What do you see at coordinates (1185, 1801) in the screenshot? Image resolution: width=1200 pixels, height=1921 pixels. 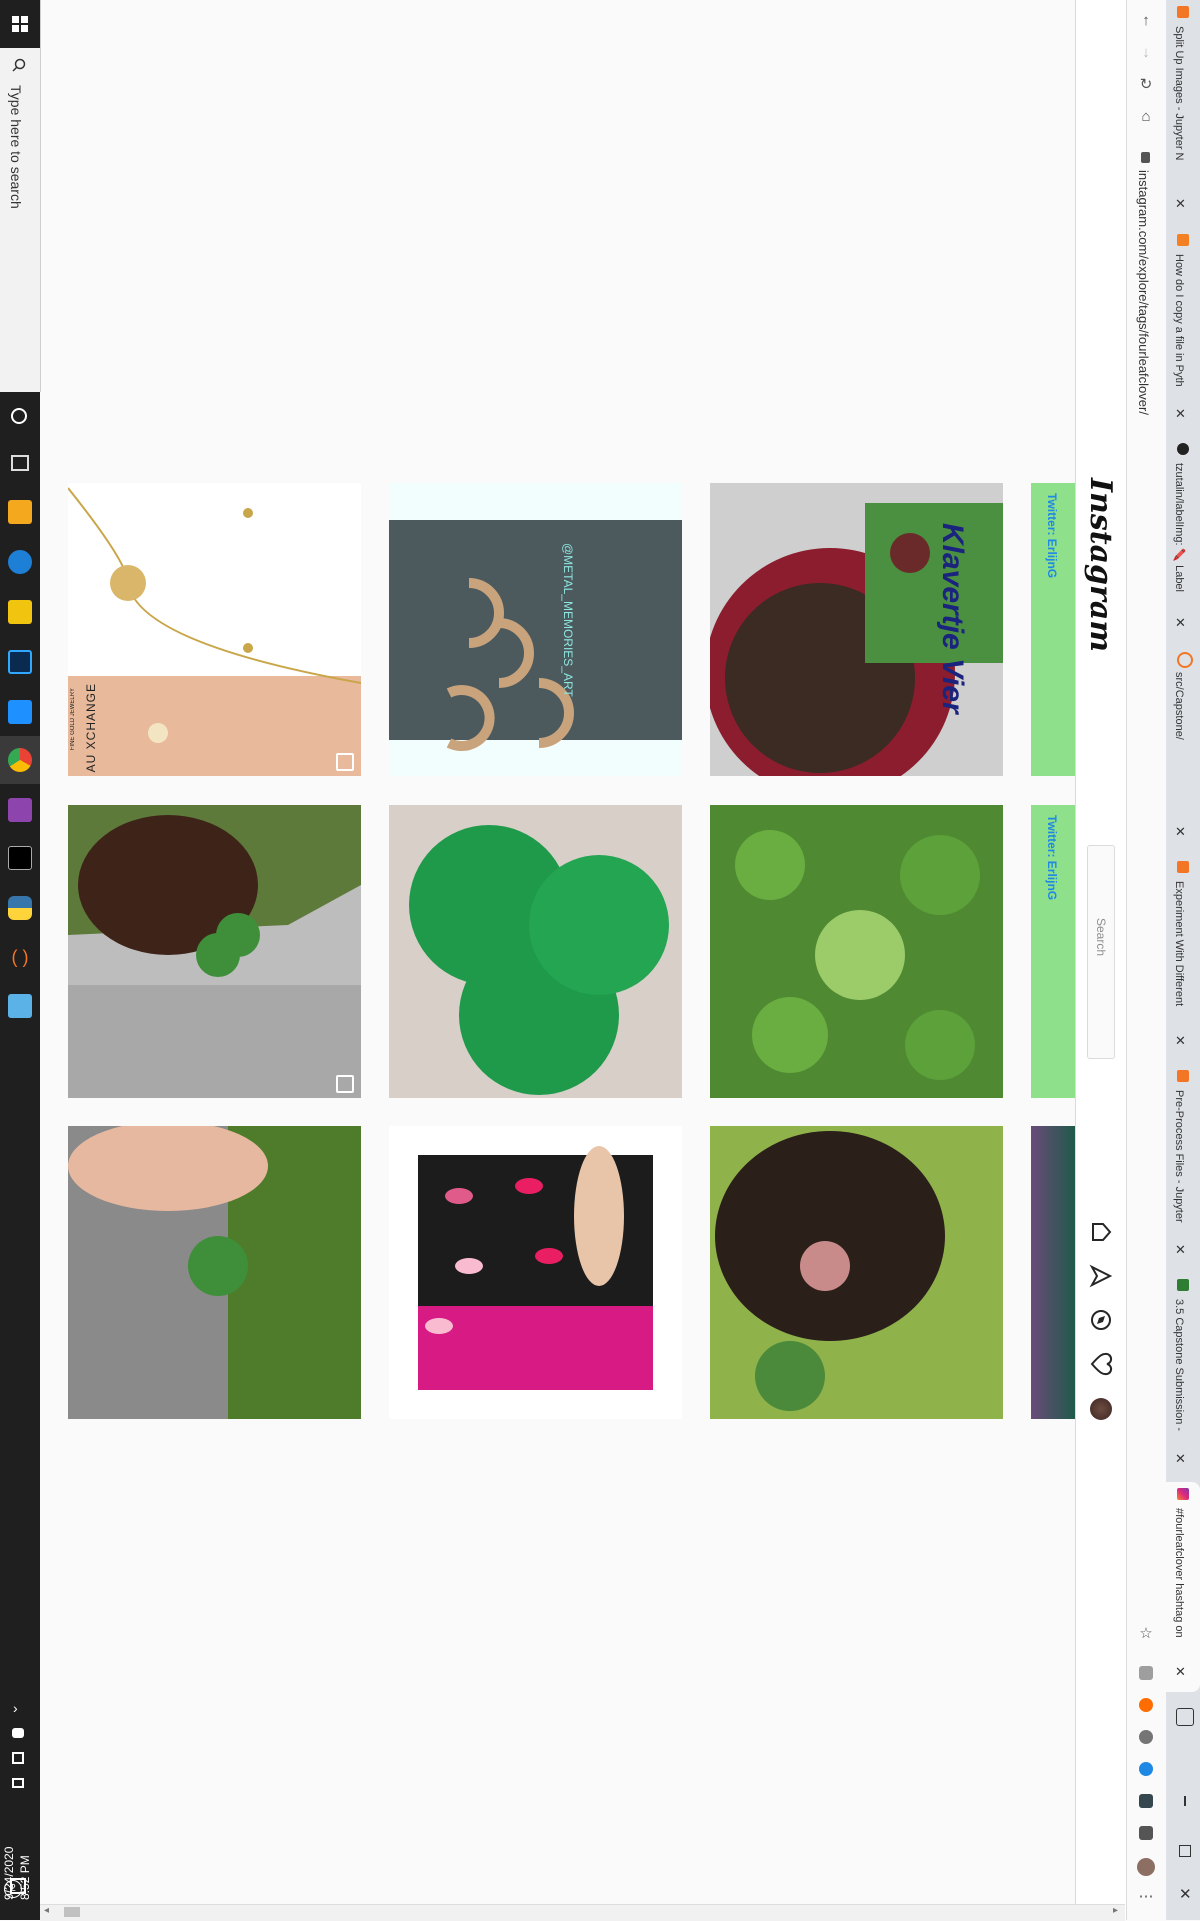 I see `minimize-window-icon` at bounding box center [1185, 1801].